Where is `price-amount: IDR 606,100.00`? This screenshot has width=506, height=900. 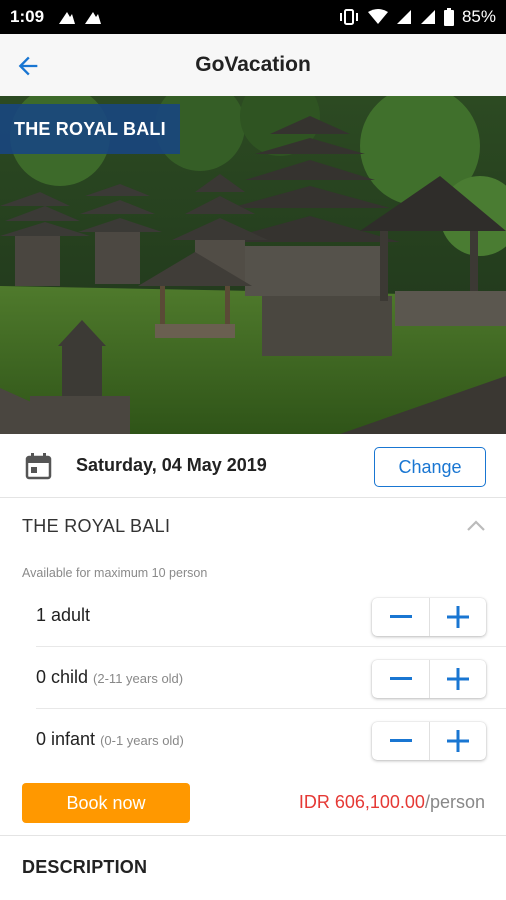 price-amount: IDR 606,100.00 is located at coordinates (361, 802).